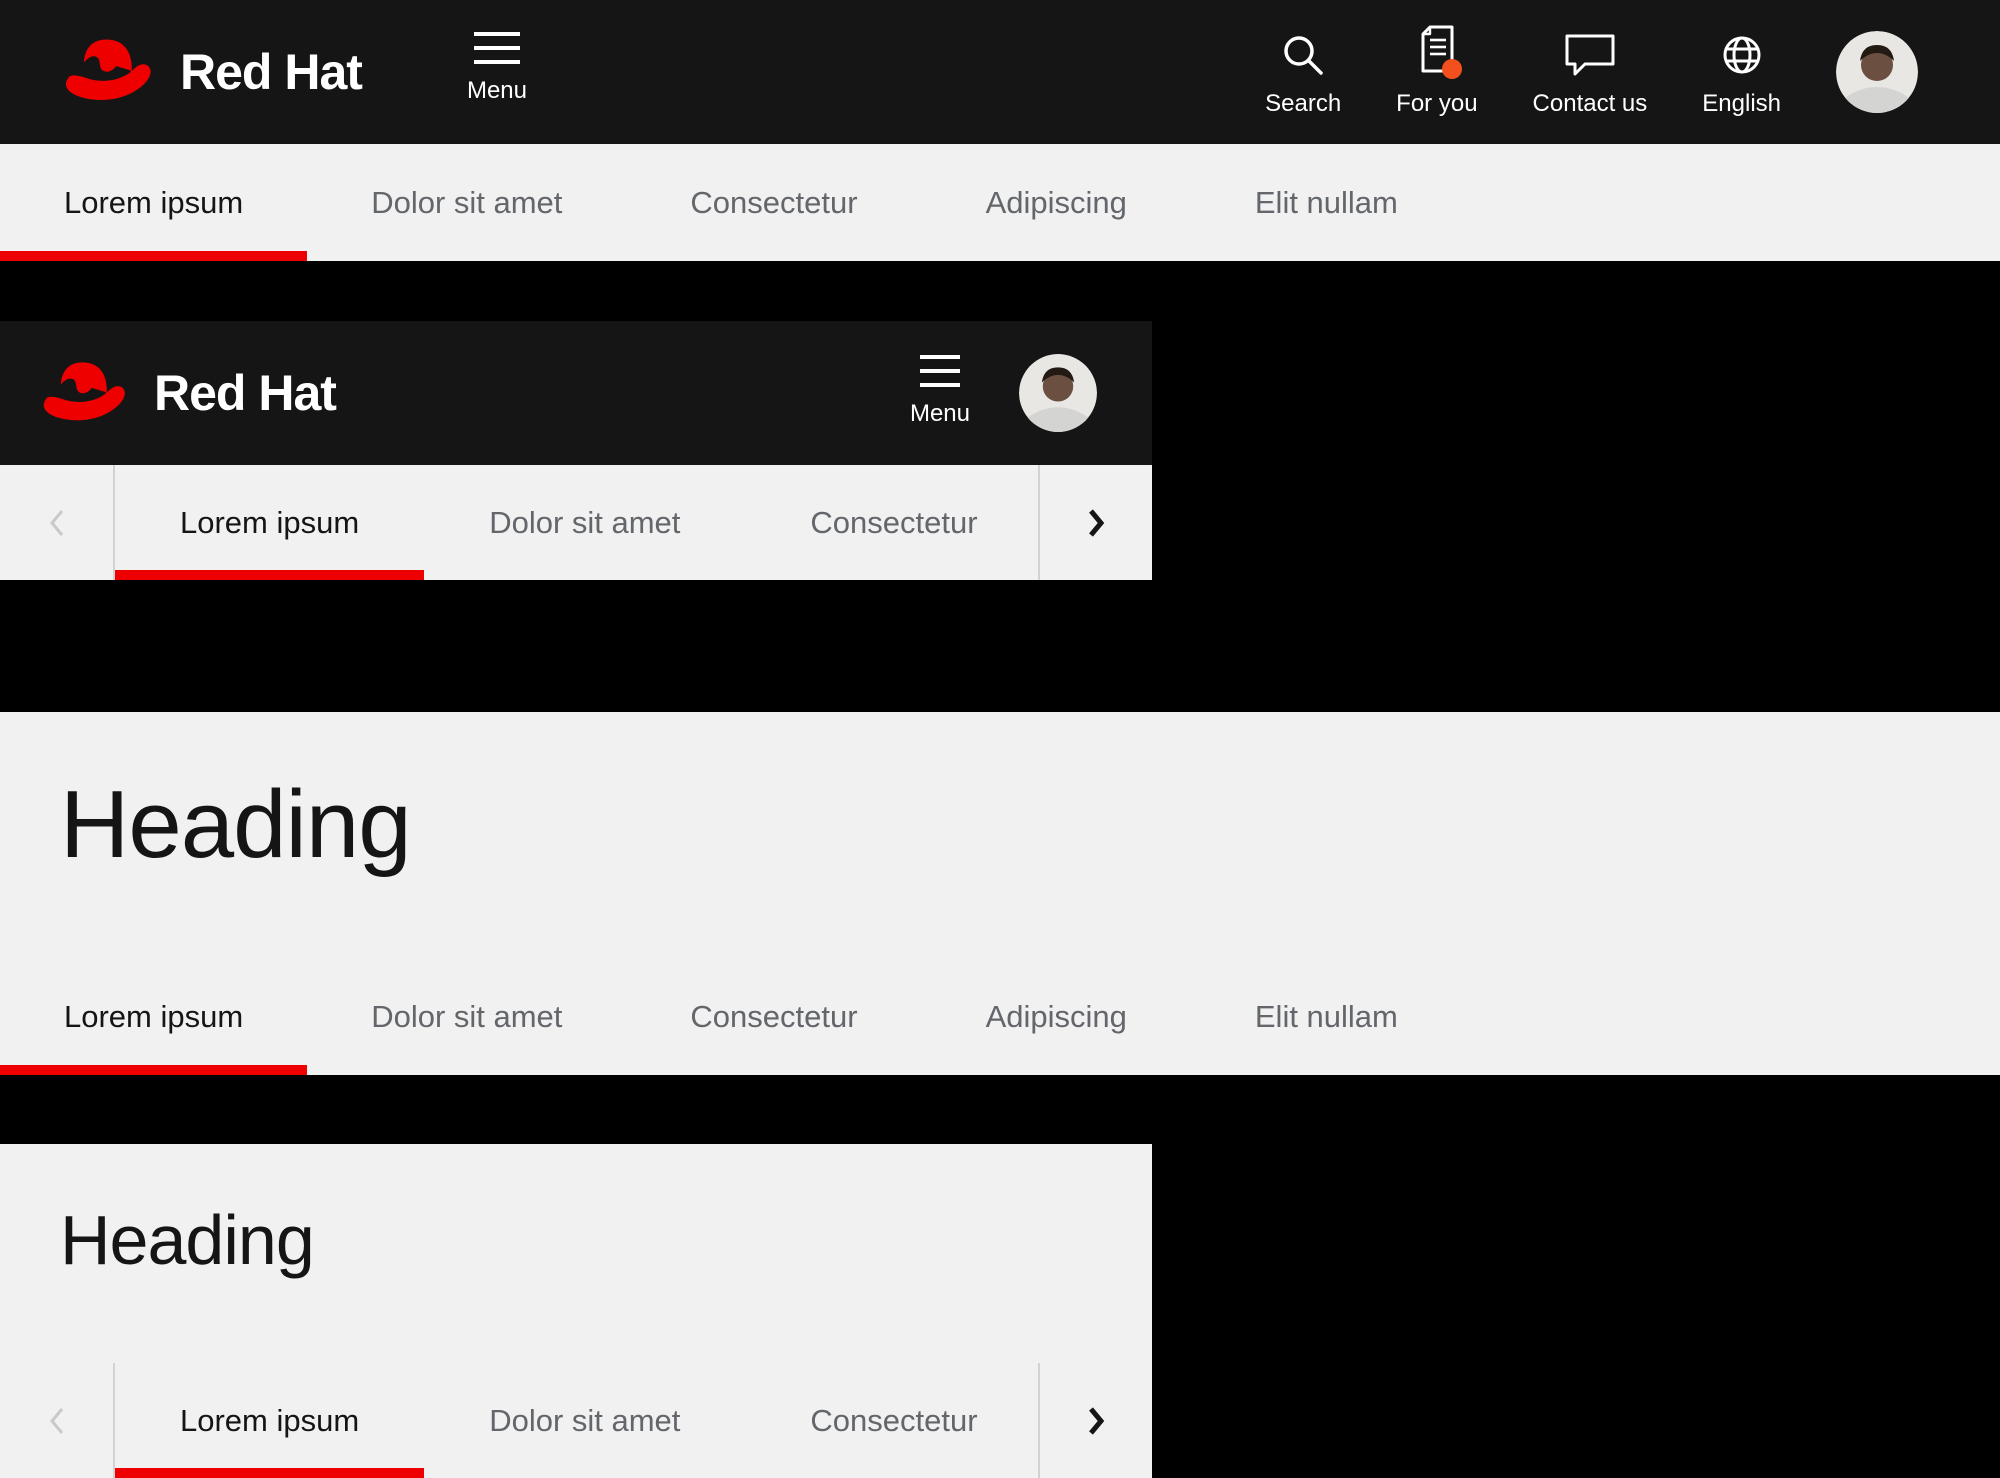  I want to click on search-button: Search, so click(1303, 72).